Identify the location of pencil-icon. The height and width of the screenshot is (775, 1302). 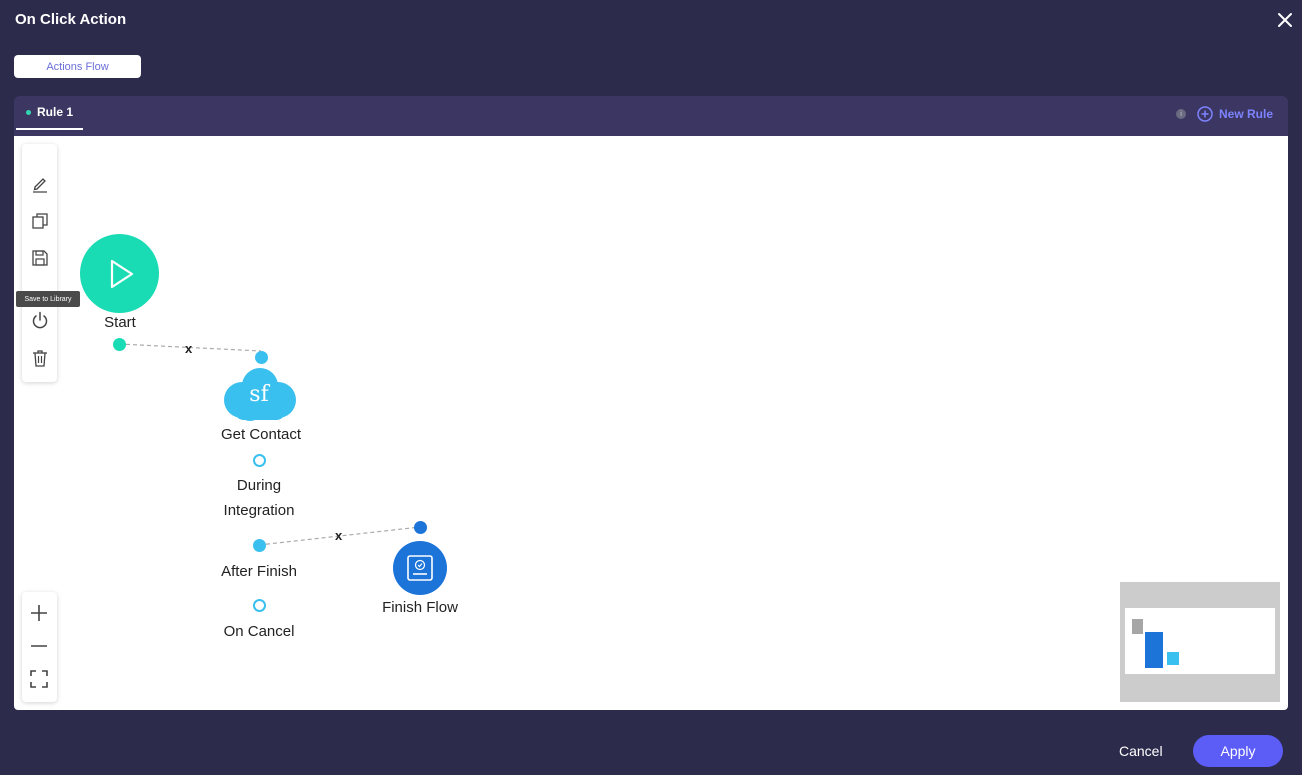
(40, 184).